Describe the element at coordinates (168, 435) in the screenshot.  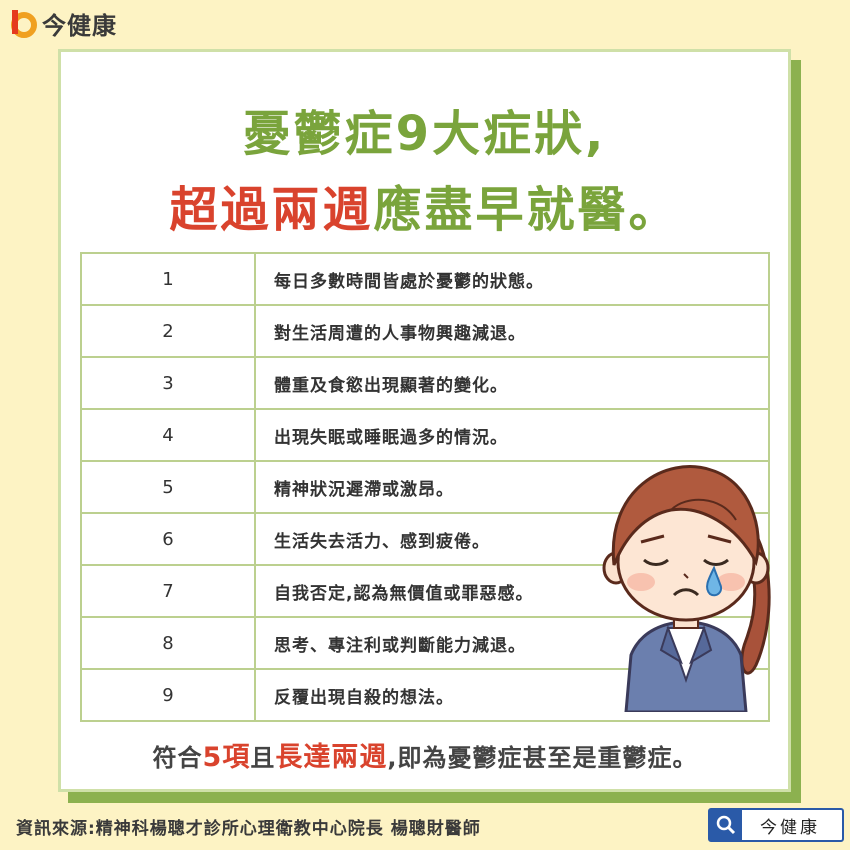
I see `symptom-number: 4` at that location.